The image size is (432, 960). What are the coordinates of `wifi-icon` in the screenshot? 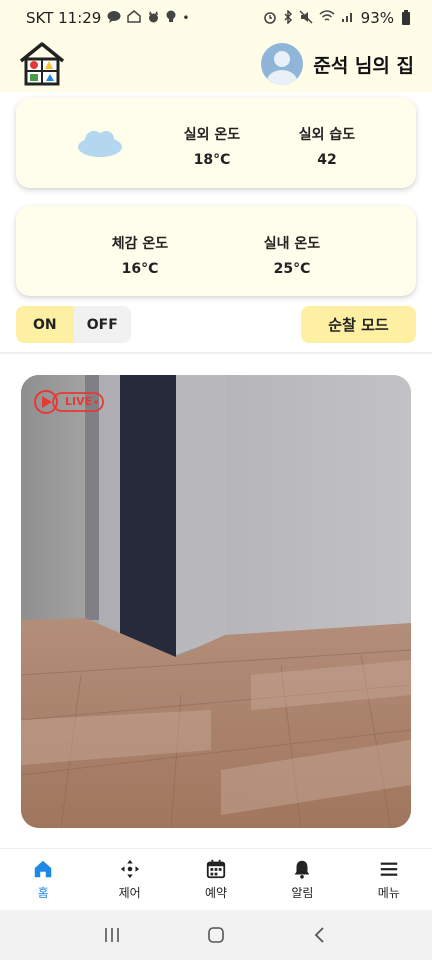 It's located at (327, 18).